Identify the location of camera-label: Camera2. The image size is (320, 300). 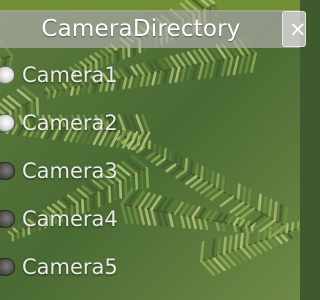
(70, 123).